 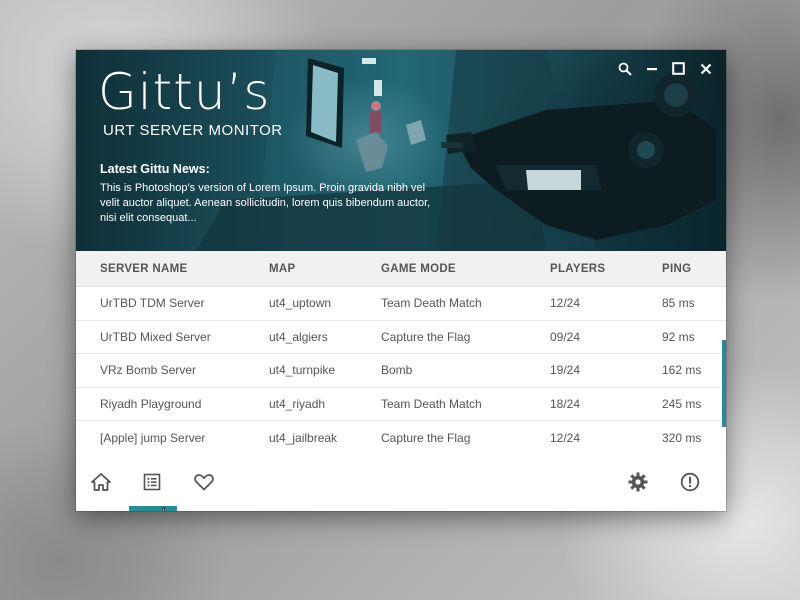 What do you see at coordinates (705, 68) in the screenshot?
I see `close-icon` at bounding box center [705, 68].